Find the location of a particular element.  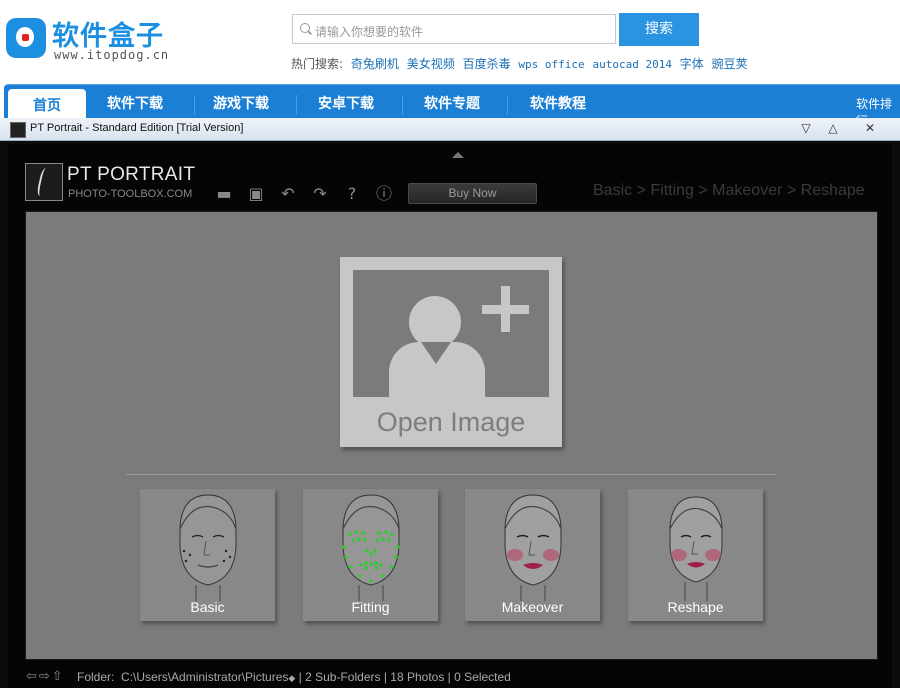

redo-icon: ↷ is located at coordinates (320, 194).